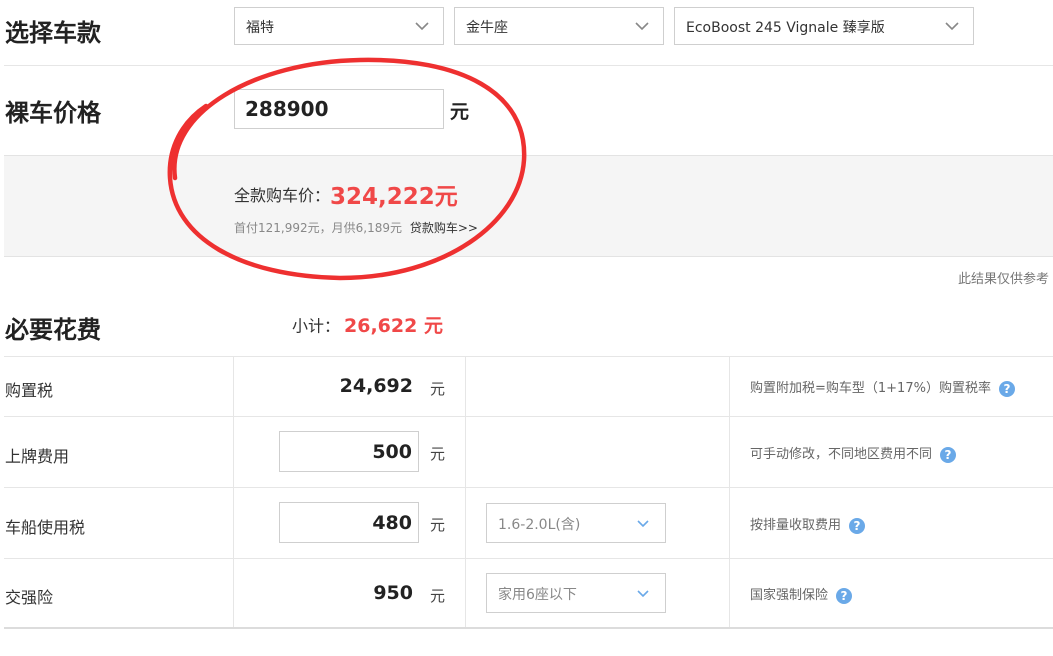 Image resolution: width=1053 pixels, height=656 pixels. Describe the element at coordinates (53, 330) in the screenshot. I see `required-cost-title: 必要花费` at that location.